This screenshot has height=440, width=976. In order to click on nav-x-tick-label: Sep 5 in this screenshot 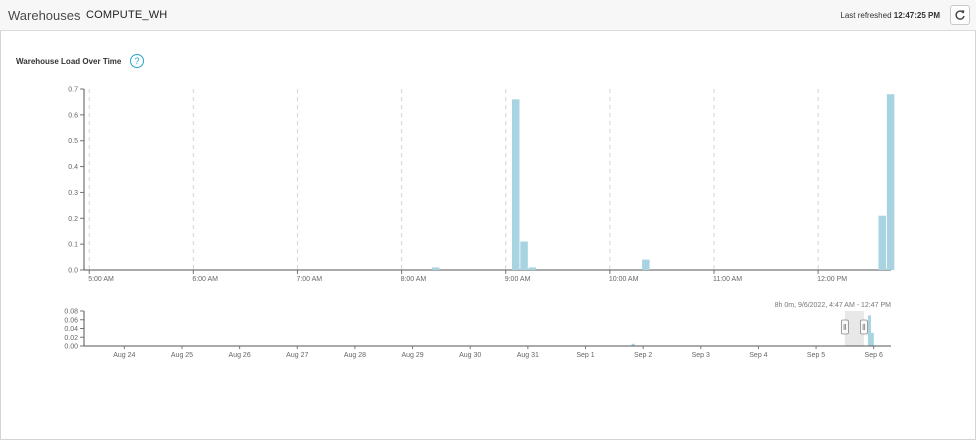, I will do `click(816, 355)`.